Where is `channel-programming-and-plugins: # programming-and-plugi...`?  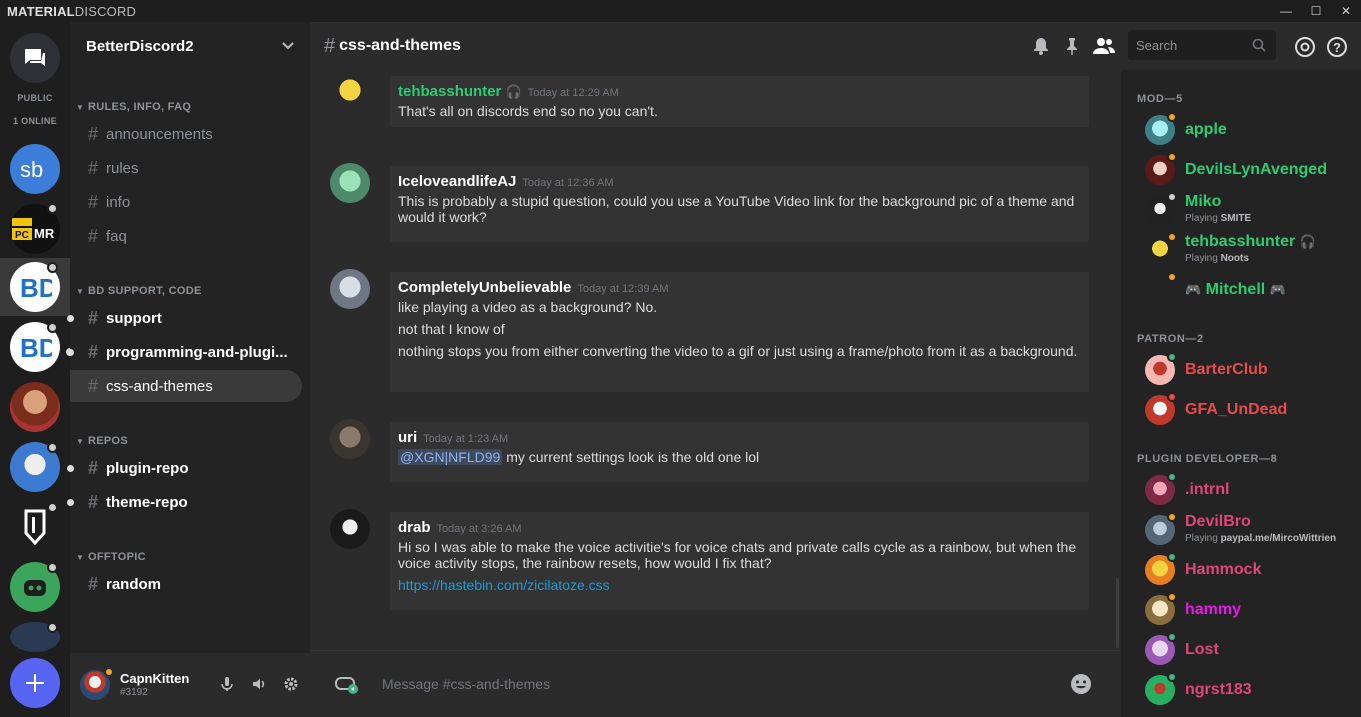
channel-programming-and-plugins: # programming-and-plugi... is located at coordinates (184, 352).